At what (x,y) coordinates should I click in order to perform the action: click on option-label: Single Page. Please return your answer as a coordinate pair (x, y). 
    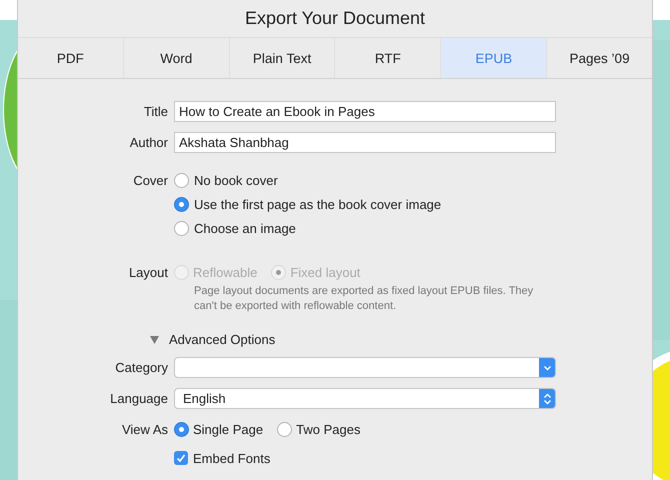
    Looking at the image, I should click on (228, 429).